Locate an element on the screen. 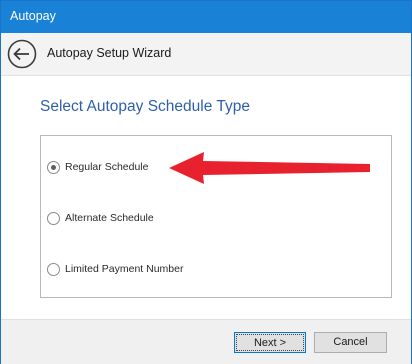  option-regular-schedule: Regular Schedule is located at coordinates (97, 167).